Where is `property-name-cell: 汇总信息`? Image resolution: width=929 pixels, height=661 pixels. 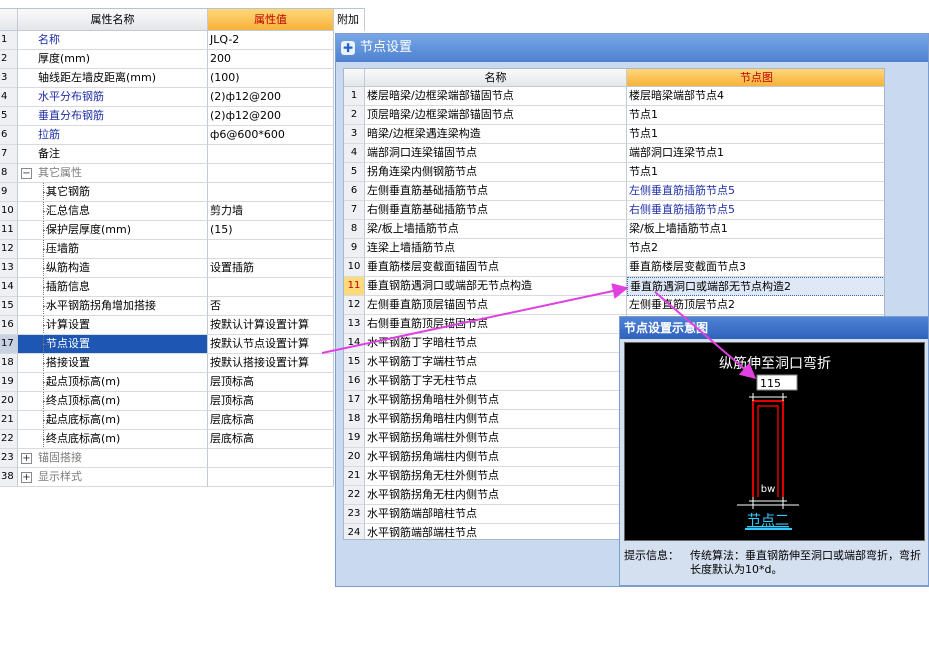 property-name-cell: 汇总信息 is located at coordinates (113, 211).